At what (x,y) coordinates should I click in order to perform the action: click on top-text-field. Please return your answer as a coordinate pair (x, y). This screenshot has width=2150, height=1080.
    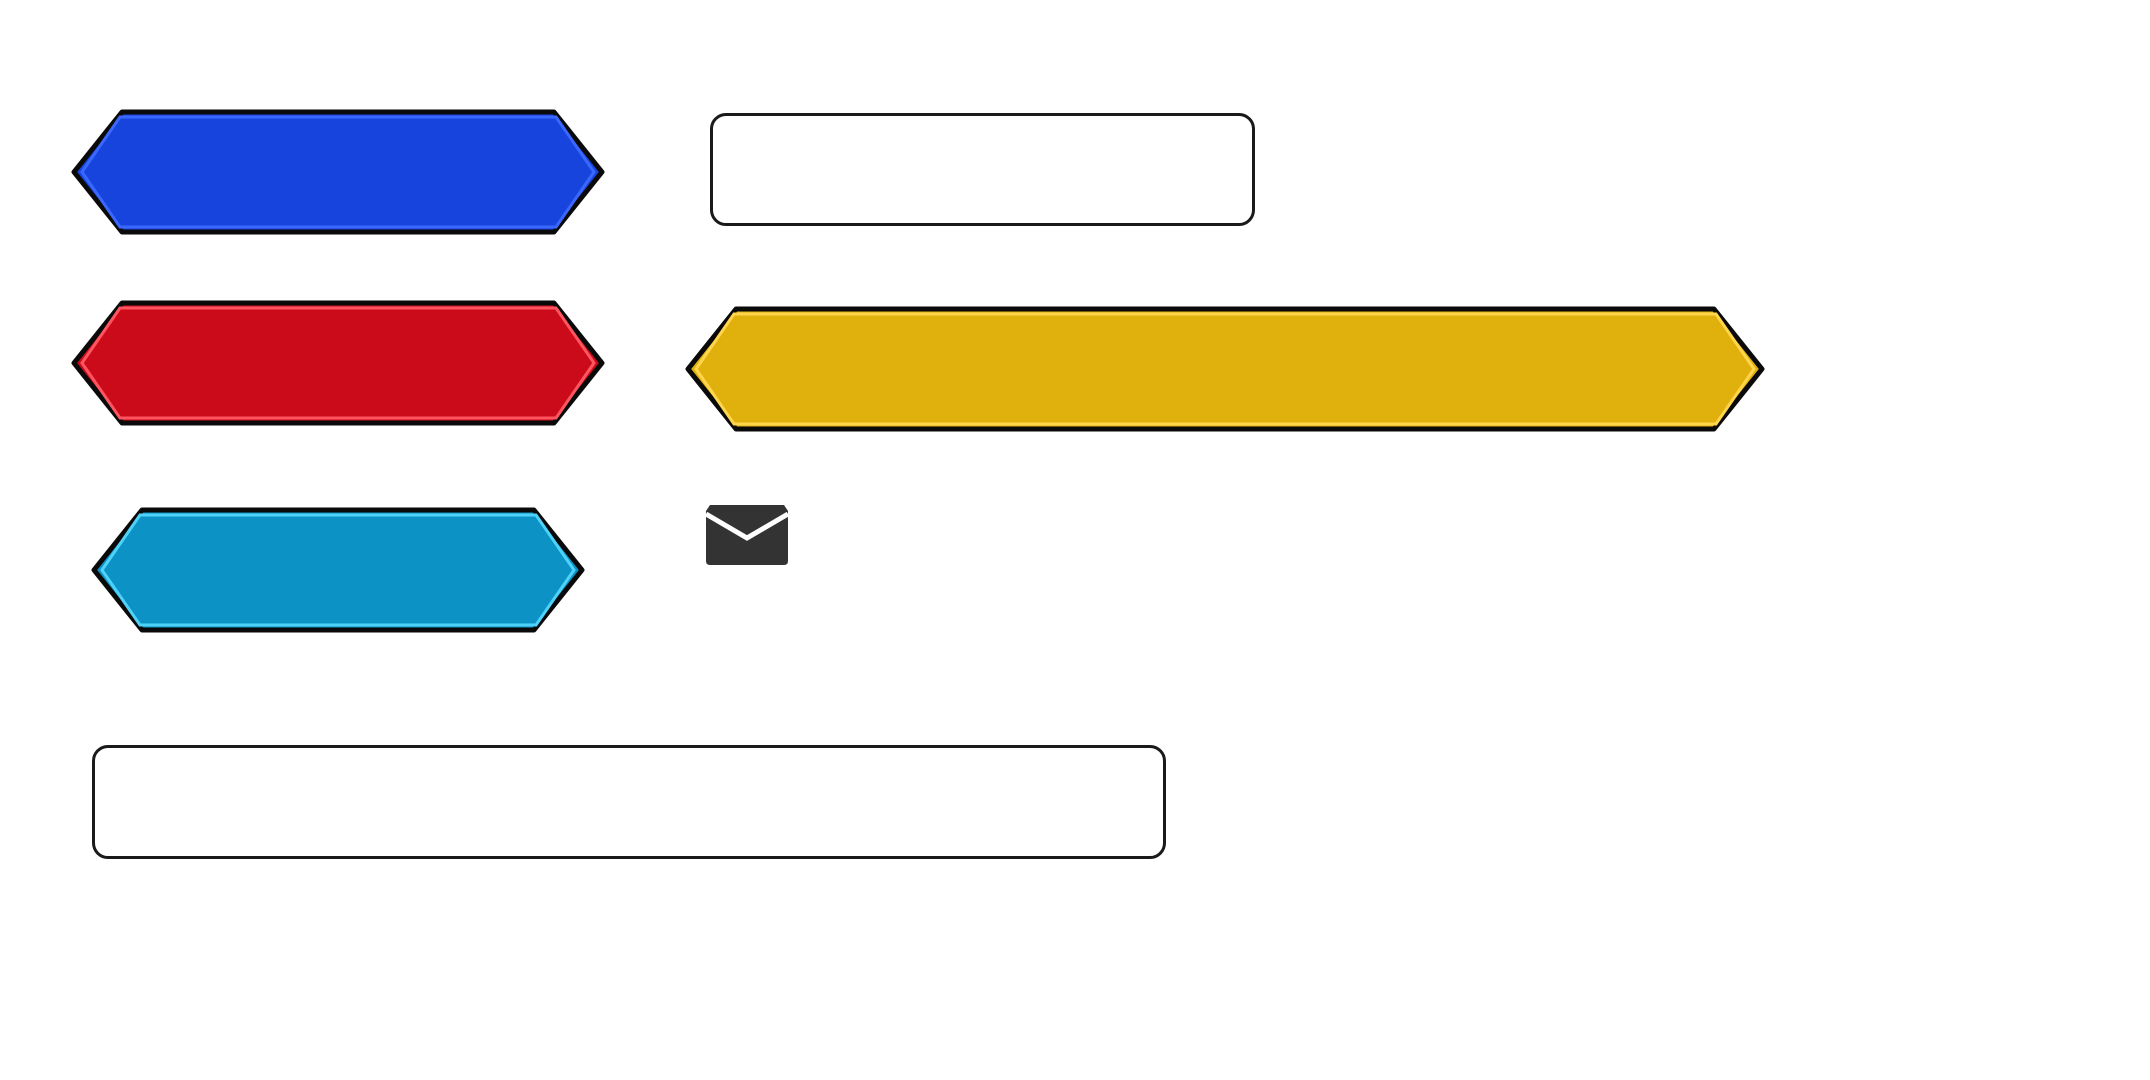
    Looking at the image, I should click on (982, 169).